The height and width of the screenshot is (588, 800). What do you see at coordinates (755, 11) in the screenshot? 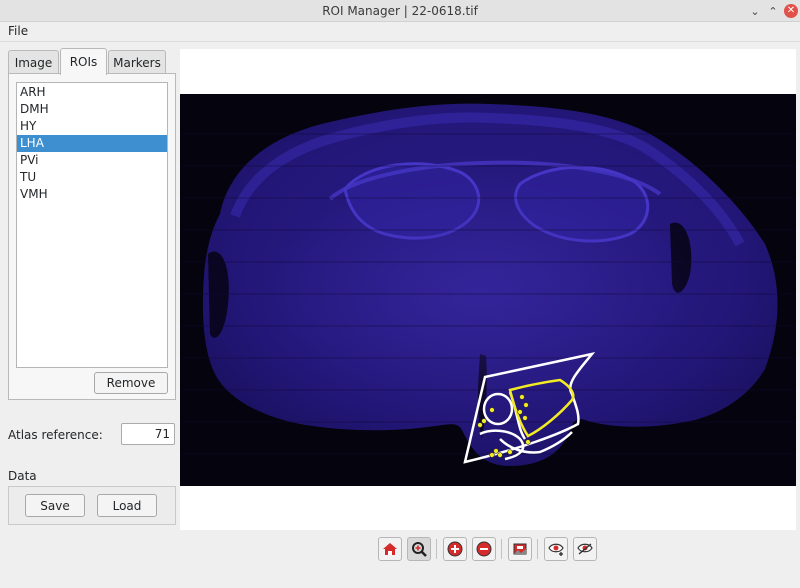
I see `minimize-icon: ⌄` at bounding box center [755, 11].